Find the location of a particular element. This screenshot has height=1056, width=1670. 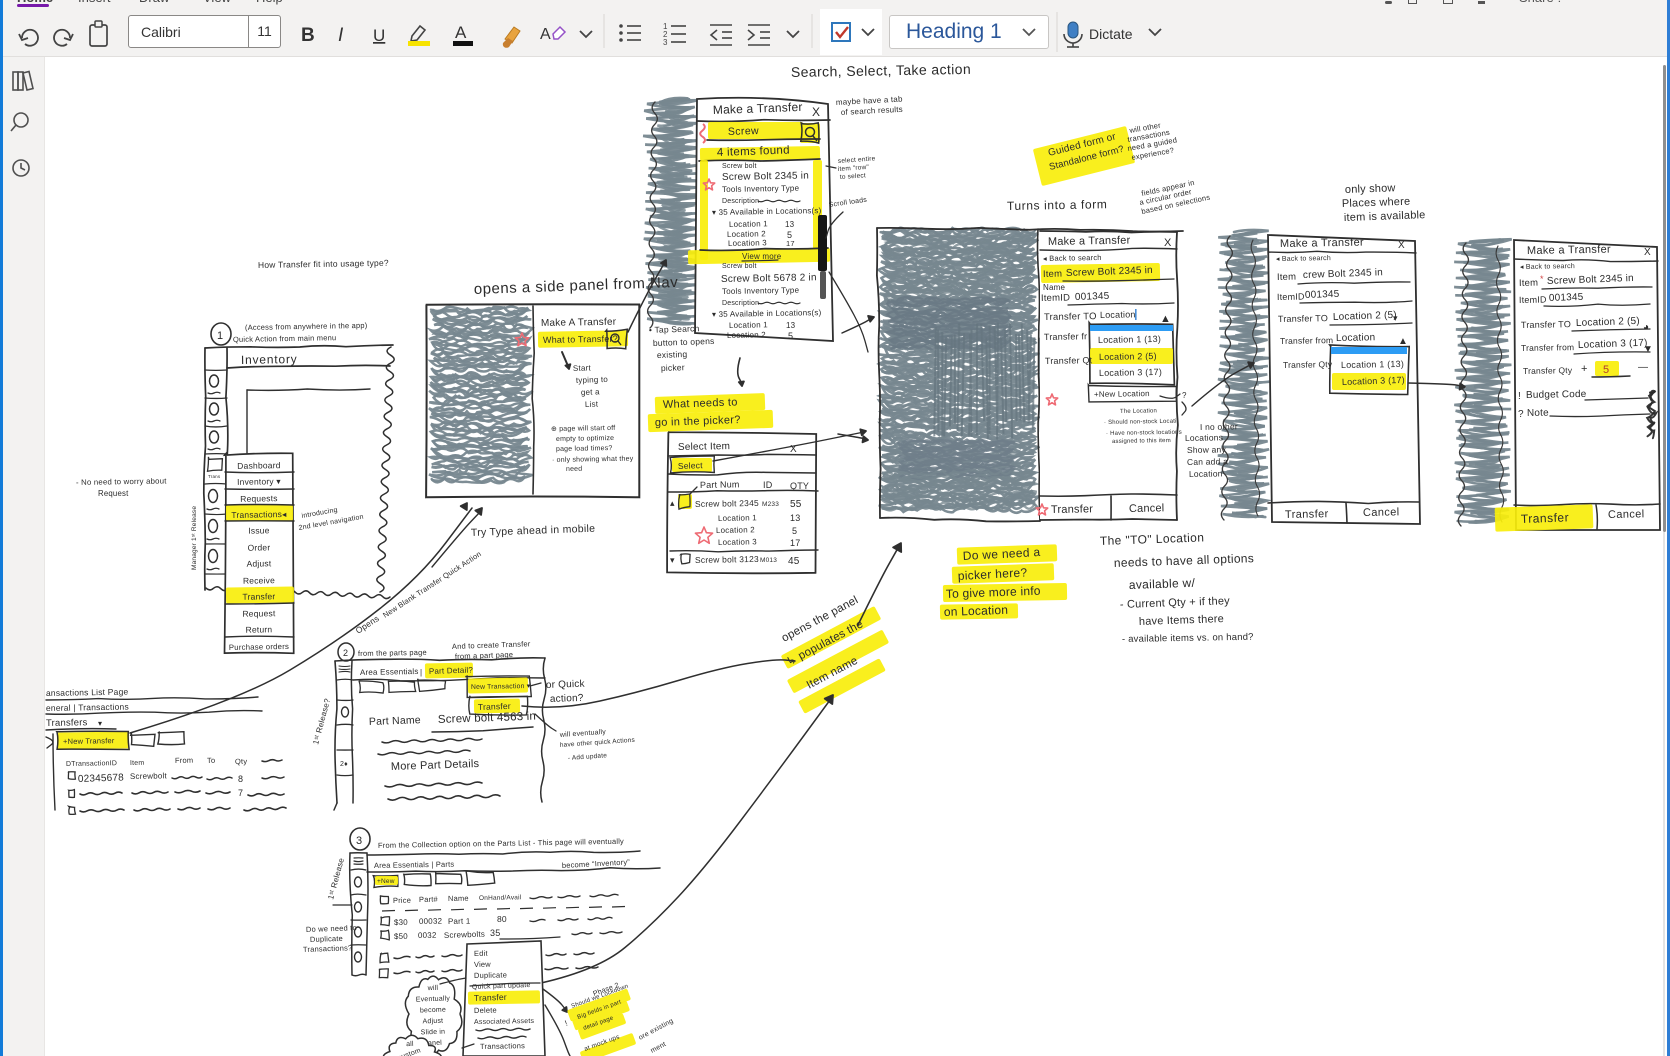

svg-text: 55 is located at coordinates (796, 504).